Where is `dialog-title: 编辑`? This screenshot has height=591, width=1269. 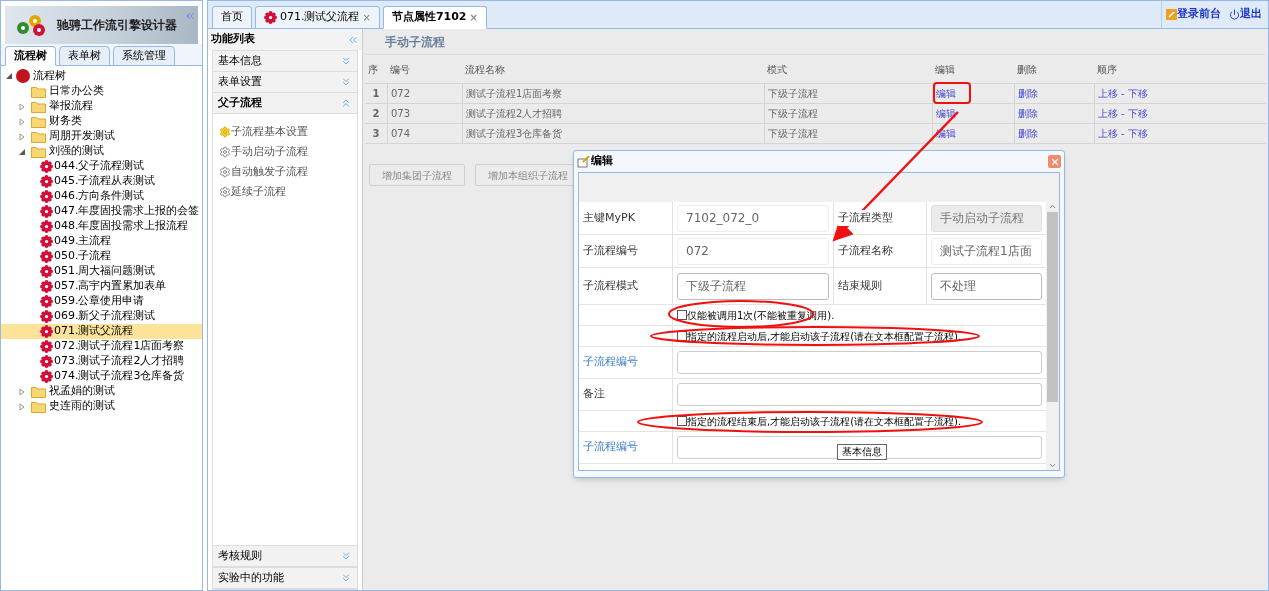
dialog-title: 编辑 is located at coordinates (602, 161).